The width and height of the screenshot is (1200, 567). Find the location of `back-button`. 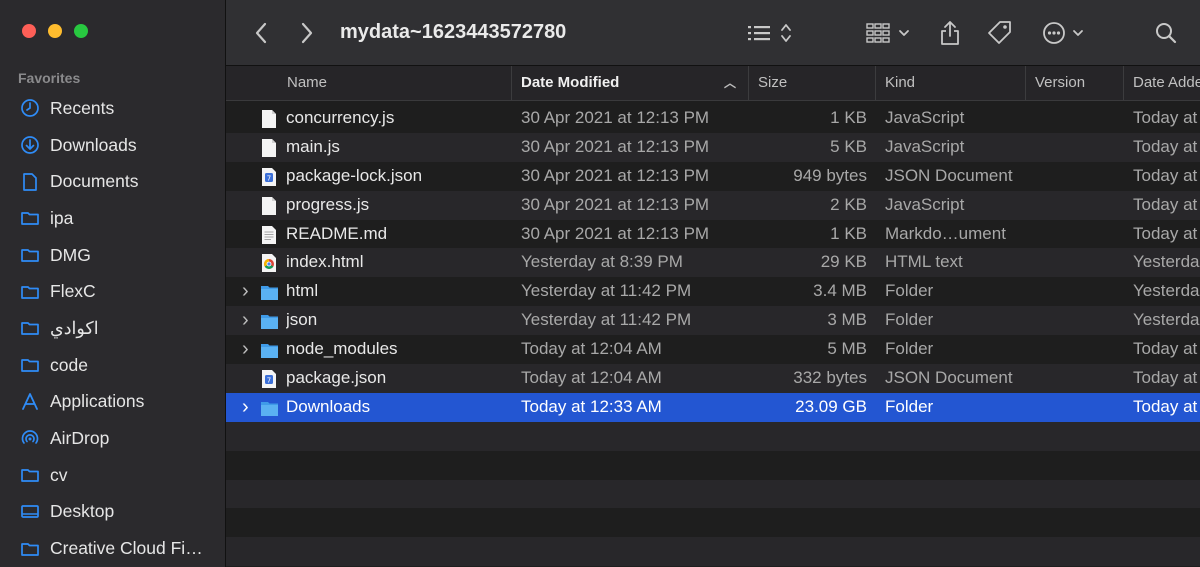

back-button is located at coordinates (261, 32).